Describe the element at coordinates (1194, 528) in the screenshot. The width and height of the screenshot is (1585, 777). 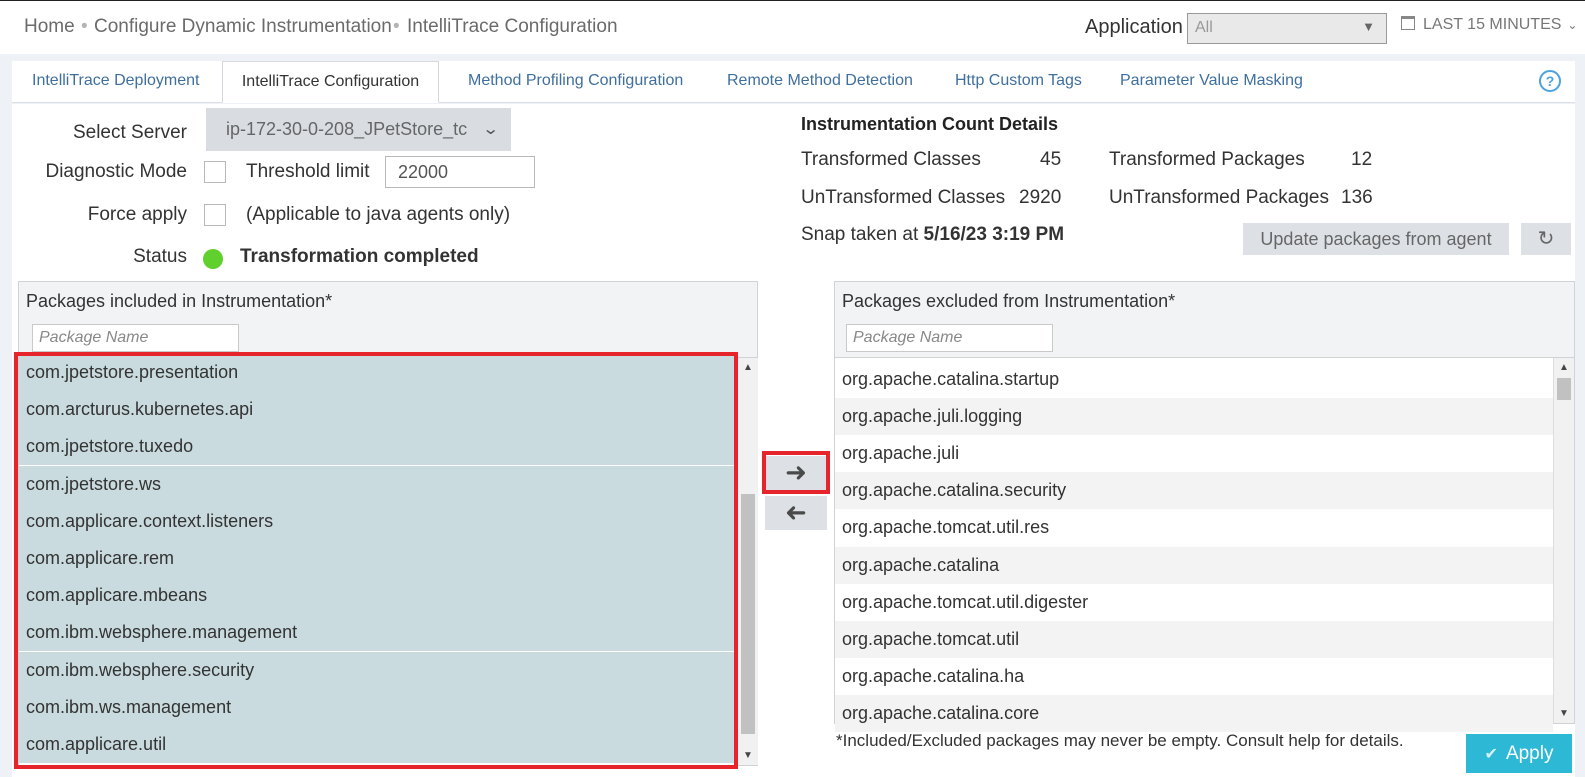
I see `excluded-package-row: org.apache.tomcat.util.res` at that location.